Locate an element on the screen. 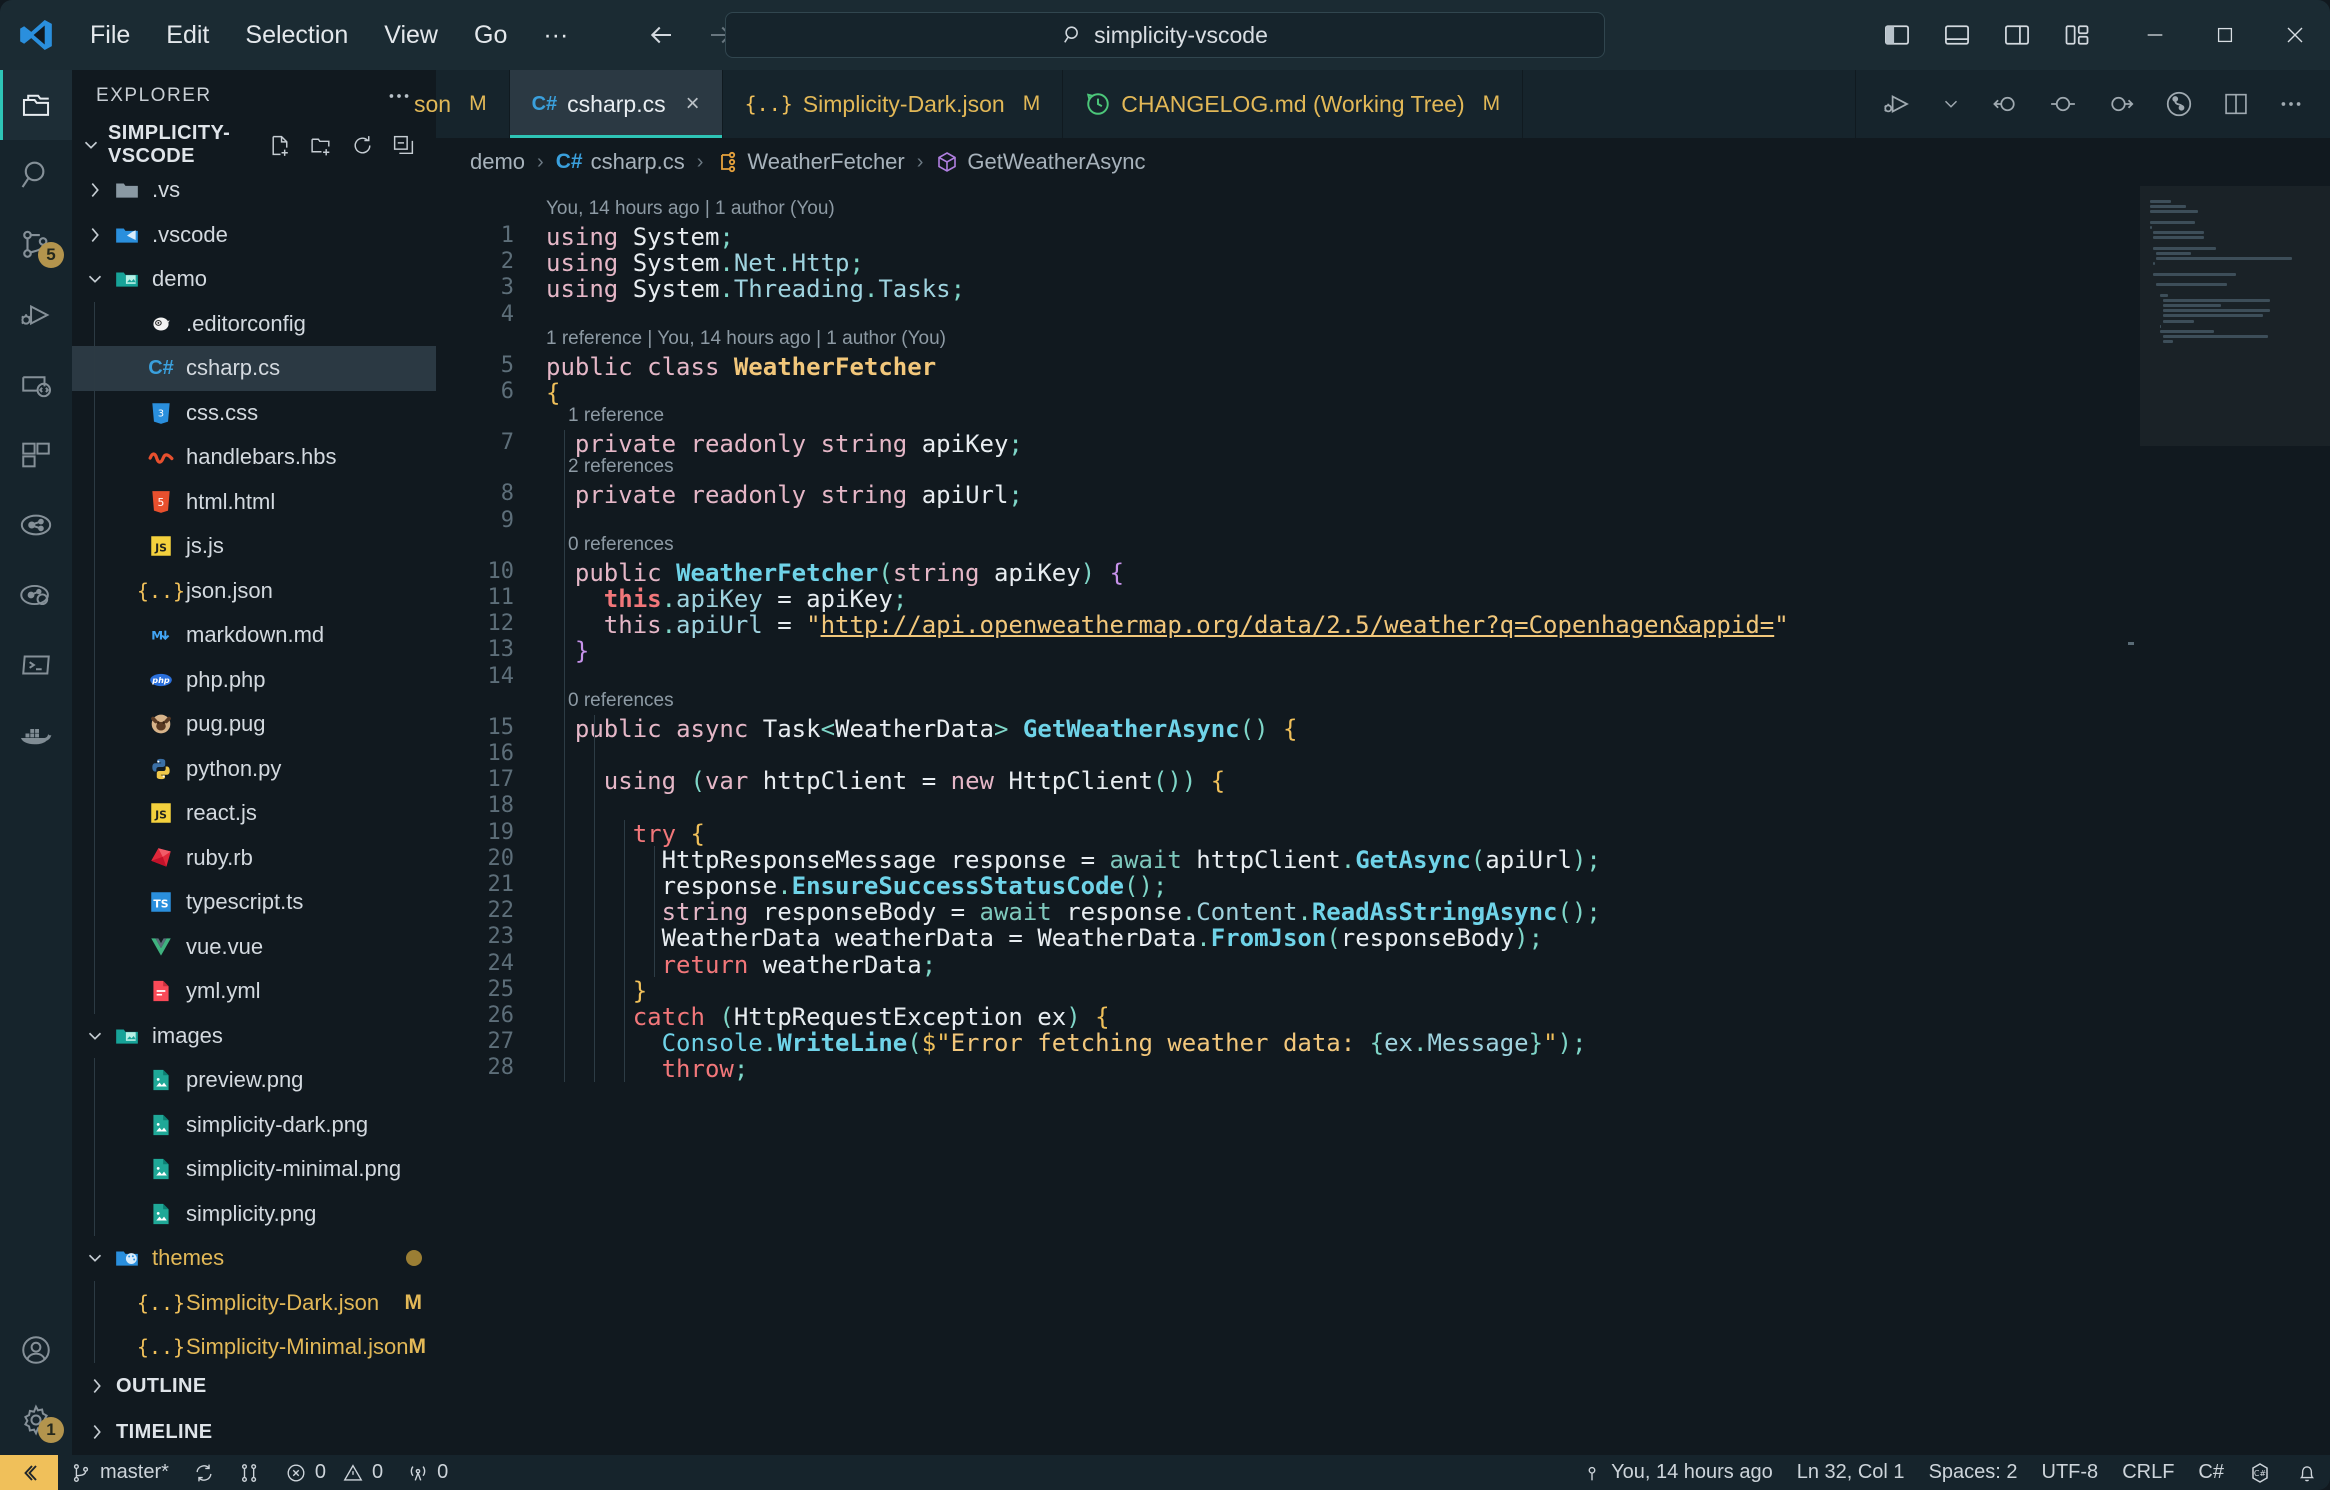 The image size is (2330, 1490). menu-selection: Selection is located at coordinates (296, 35).